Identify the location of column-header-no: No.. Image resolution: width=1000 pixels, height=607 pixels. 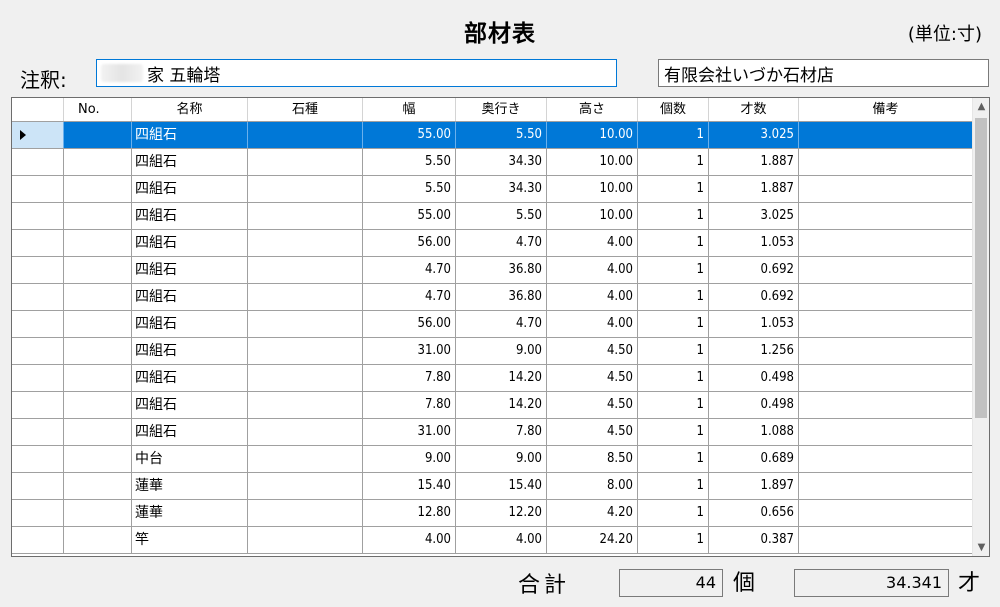
(98, 109).